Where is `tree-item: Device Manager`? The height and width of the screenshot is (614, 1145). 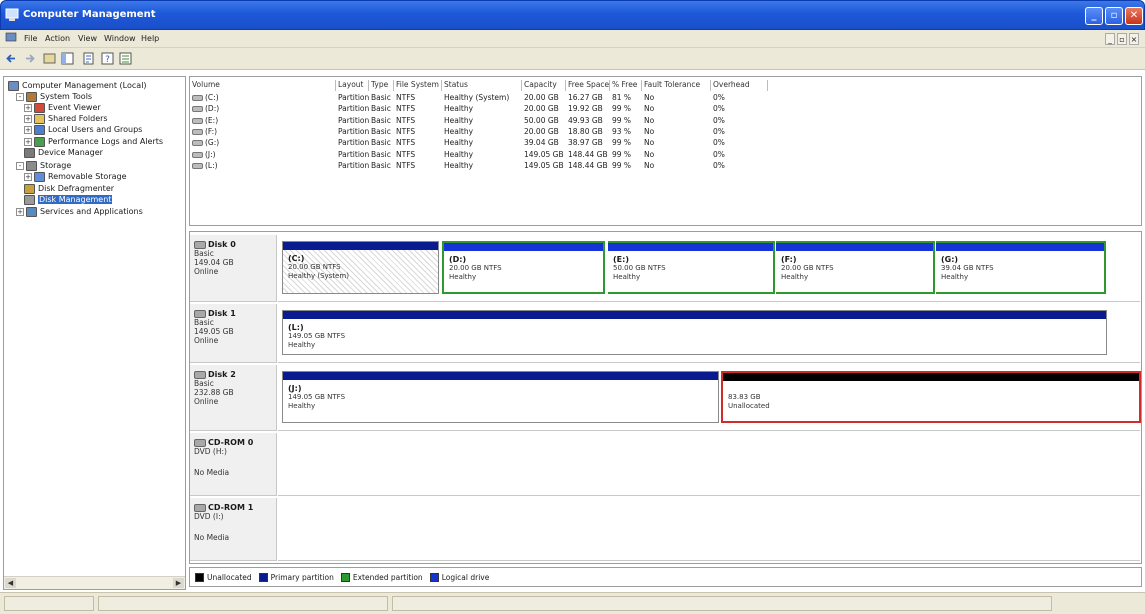
tree-item: Device Manager is located at coordinates (63, 152).